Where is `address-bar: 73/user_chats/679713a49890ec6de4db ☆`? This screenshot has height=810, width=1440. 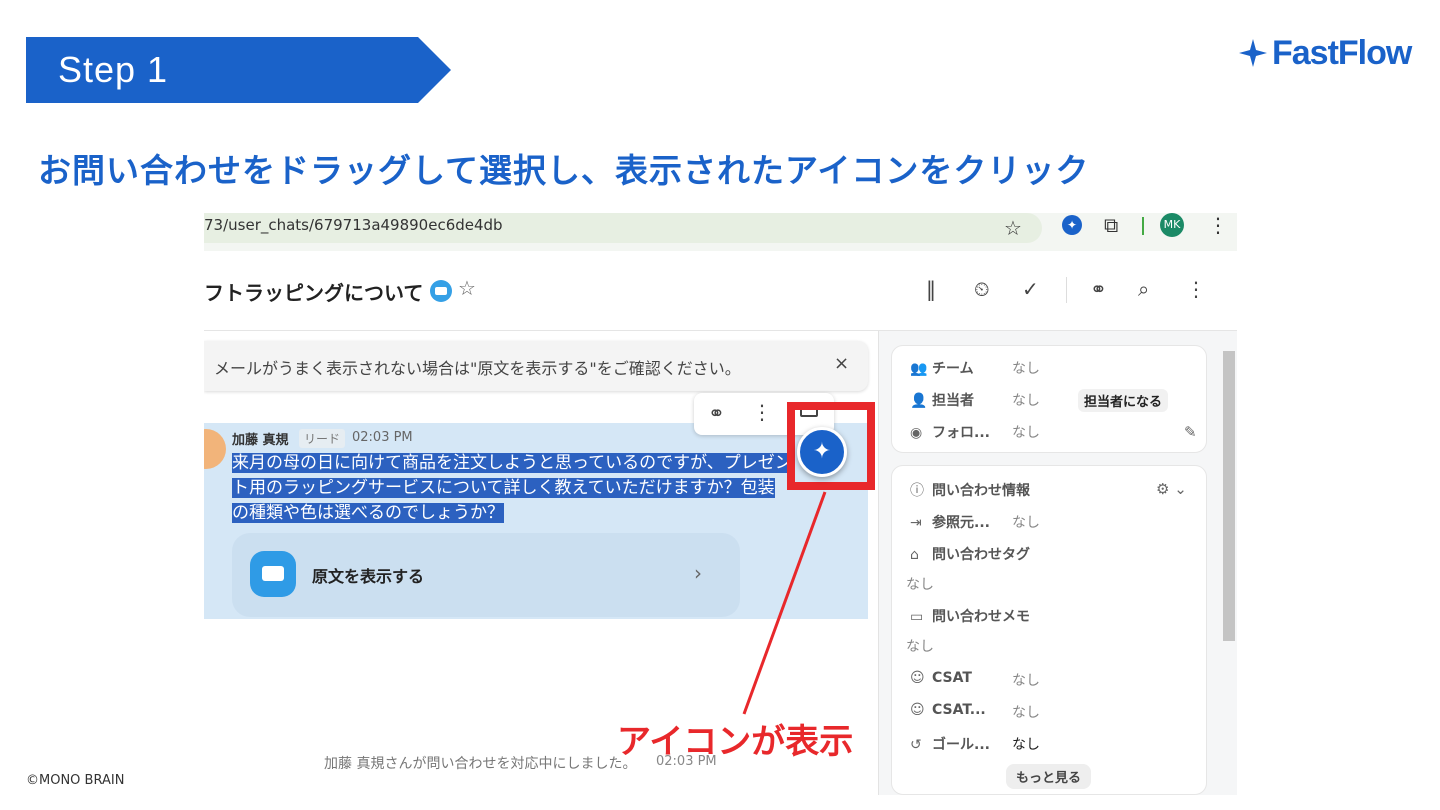
address-bar: 73/user_chats/679713a49890ec6de4db ☆ is located at coordinates (623, 228).